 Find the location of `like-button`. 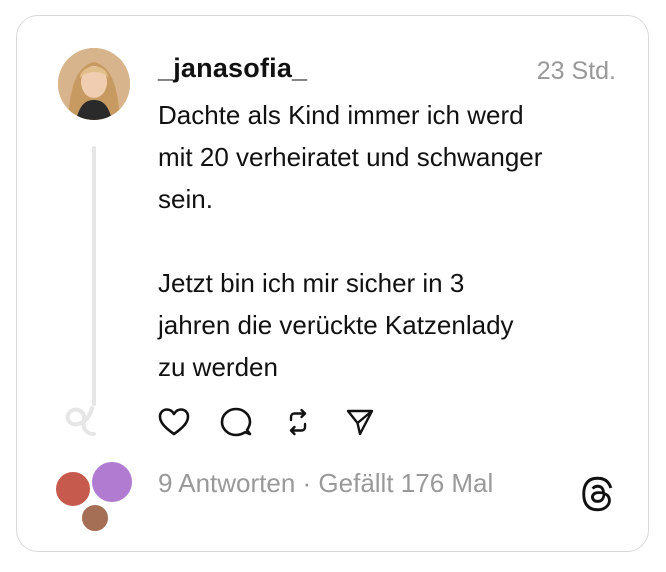

like-button is located at coordinates (174, 422).